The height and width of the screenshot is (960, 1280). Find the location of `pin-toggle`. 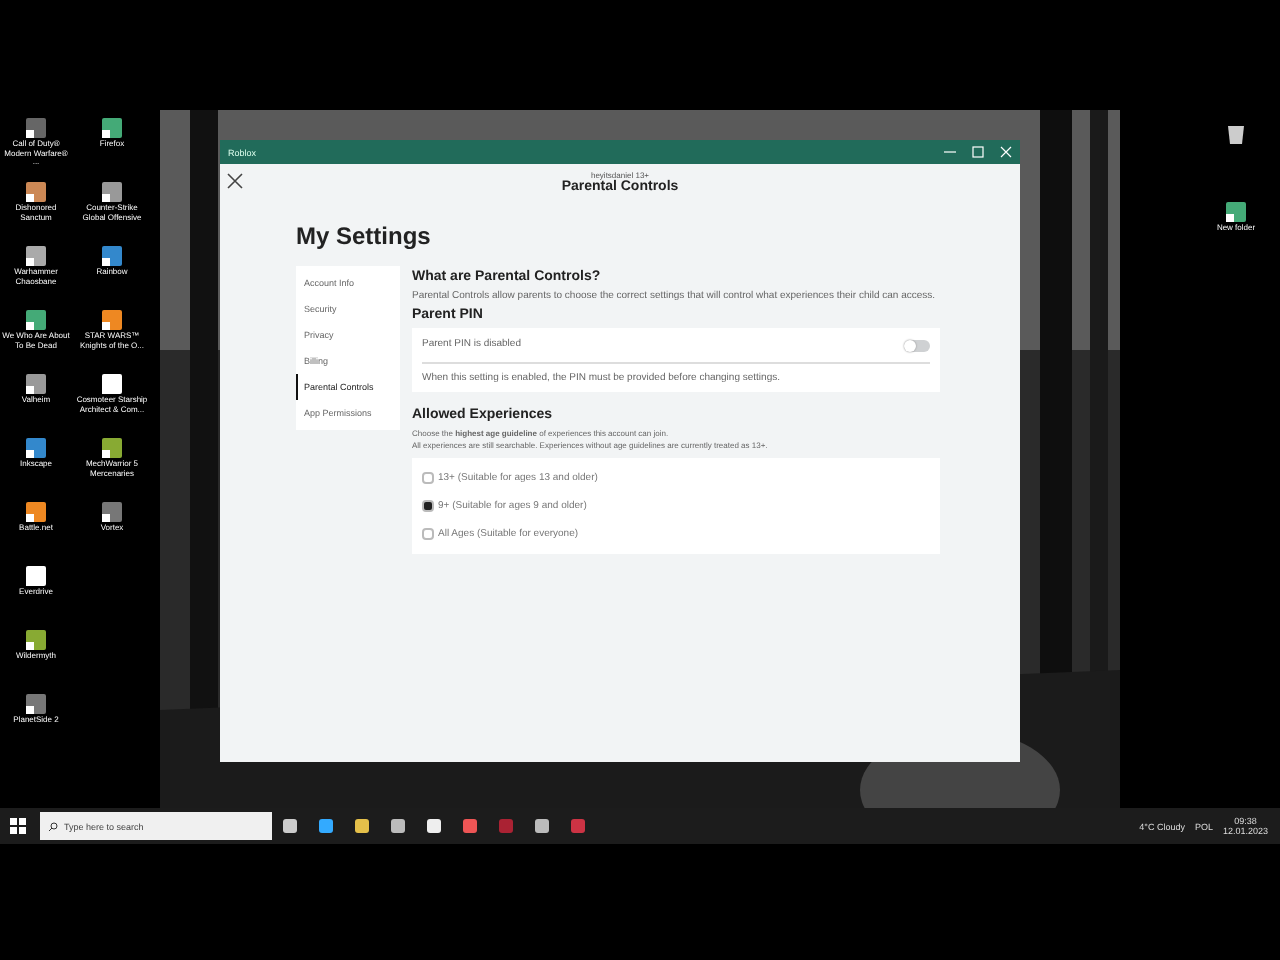

pin-toggle is located at coordinates (917, 345).